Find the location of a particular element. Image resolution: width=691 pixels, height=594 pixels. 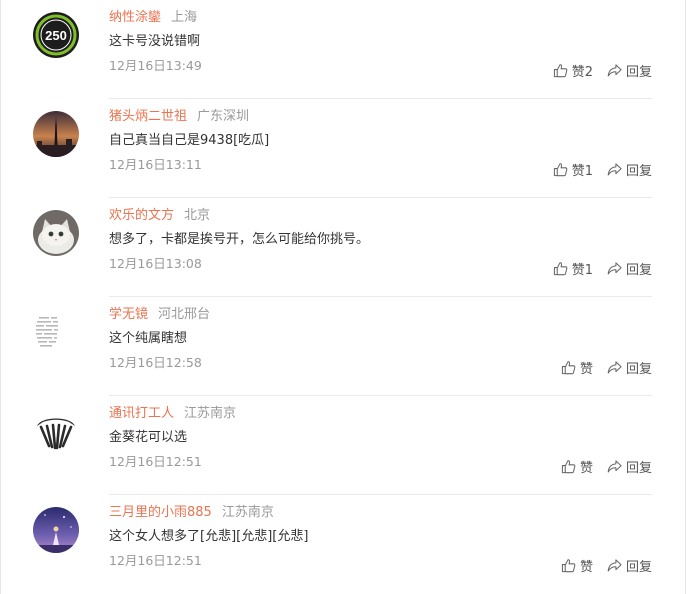

comment-header: 纳性涂鑾 上海 is located at coordinates (153, 18).